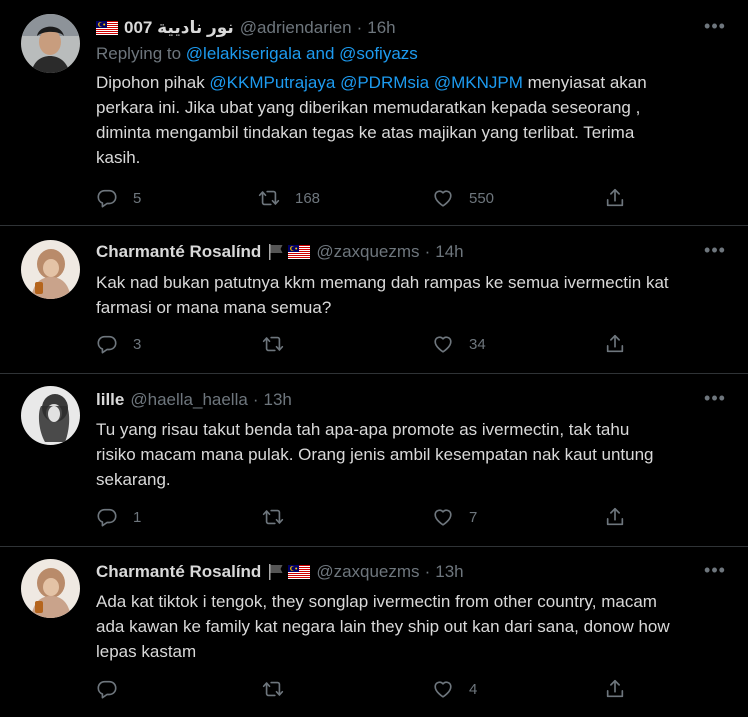 This screenshot has width=748, height=717. Describe the element at coordinates (110, 400) in the screenshot. I see `display-name: lille` at that location.